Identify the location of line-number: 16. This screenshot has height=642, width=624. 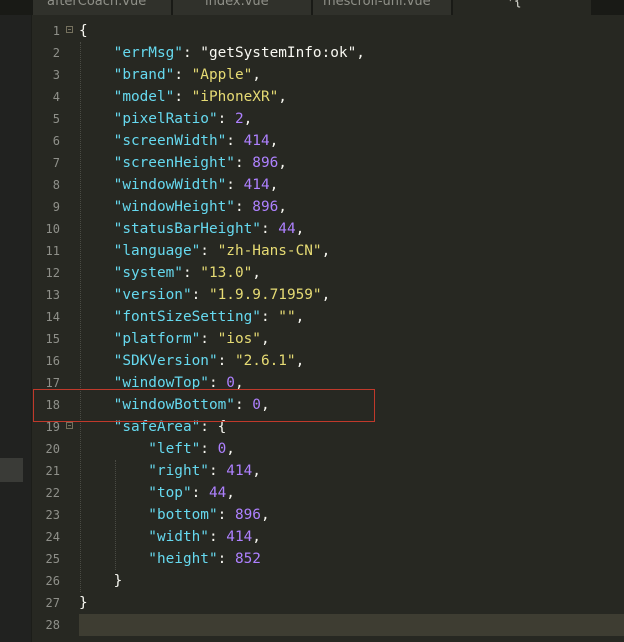
(52, 361).